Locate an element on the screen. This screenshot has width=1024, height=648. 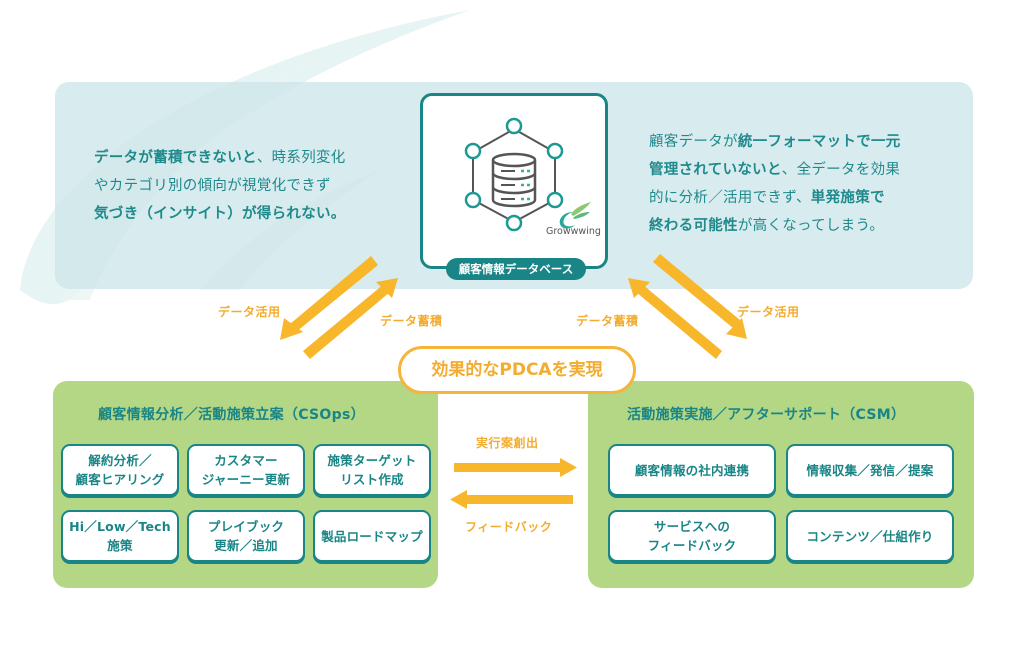
brand-name: Growwwing is located at coordinates (573, 231).